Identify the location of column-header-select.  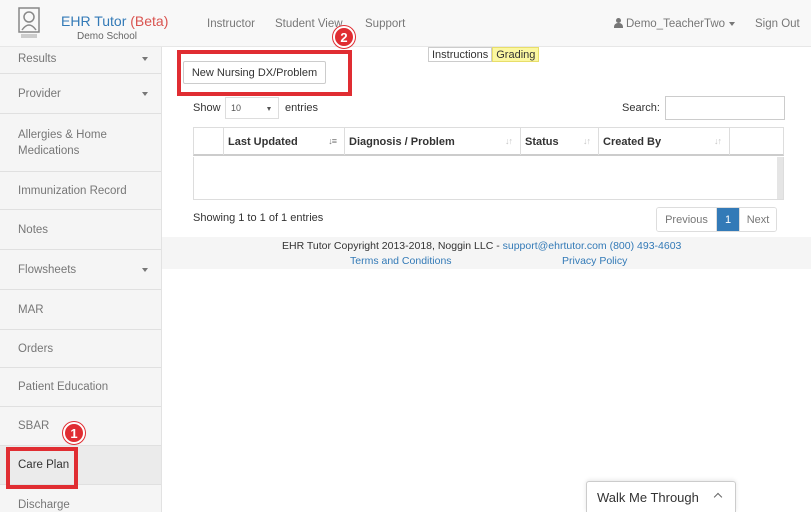
(209, 141).